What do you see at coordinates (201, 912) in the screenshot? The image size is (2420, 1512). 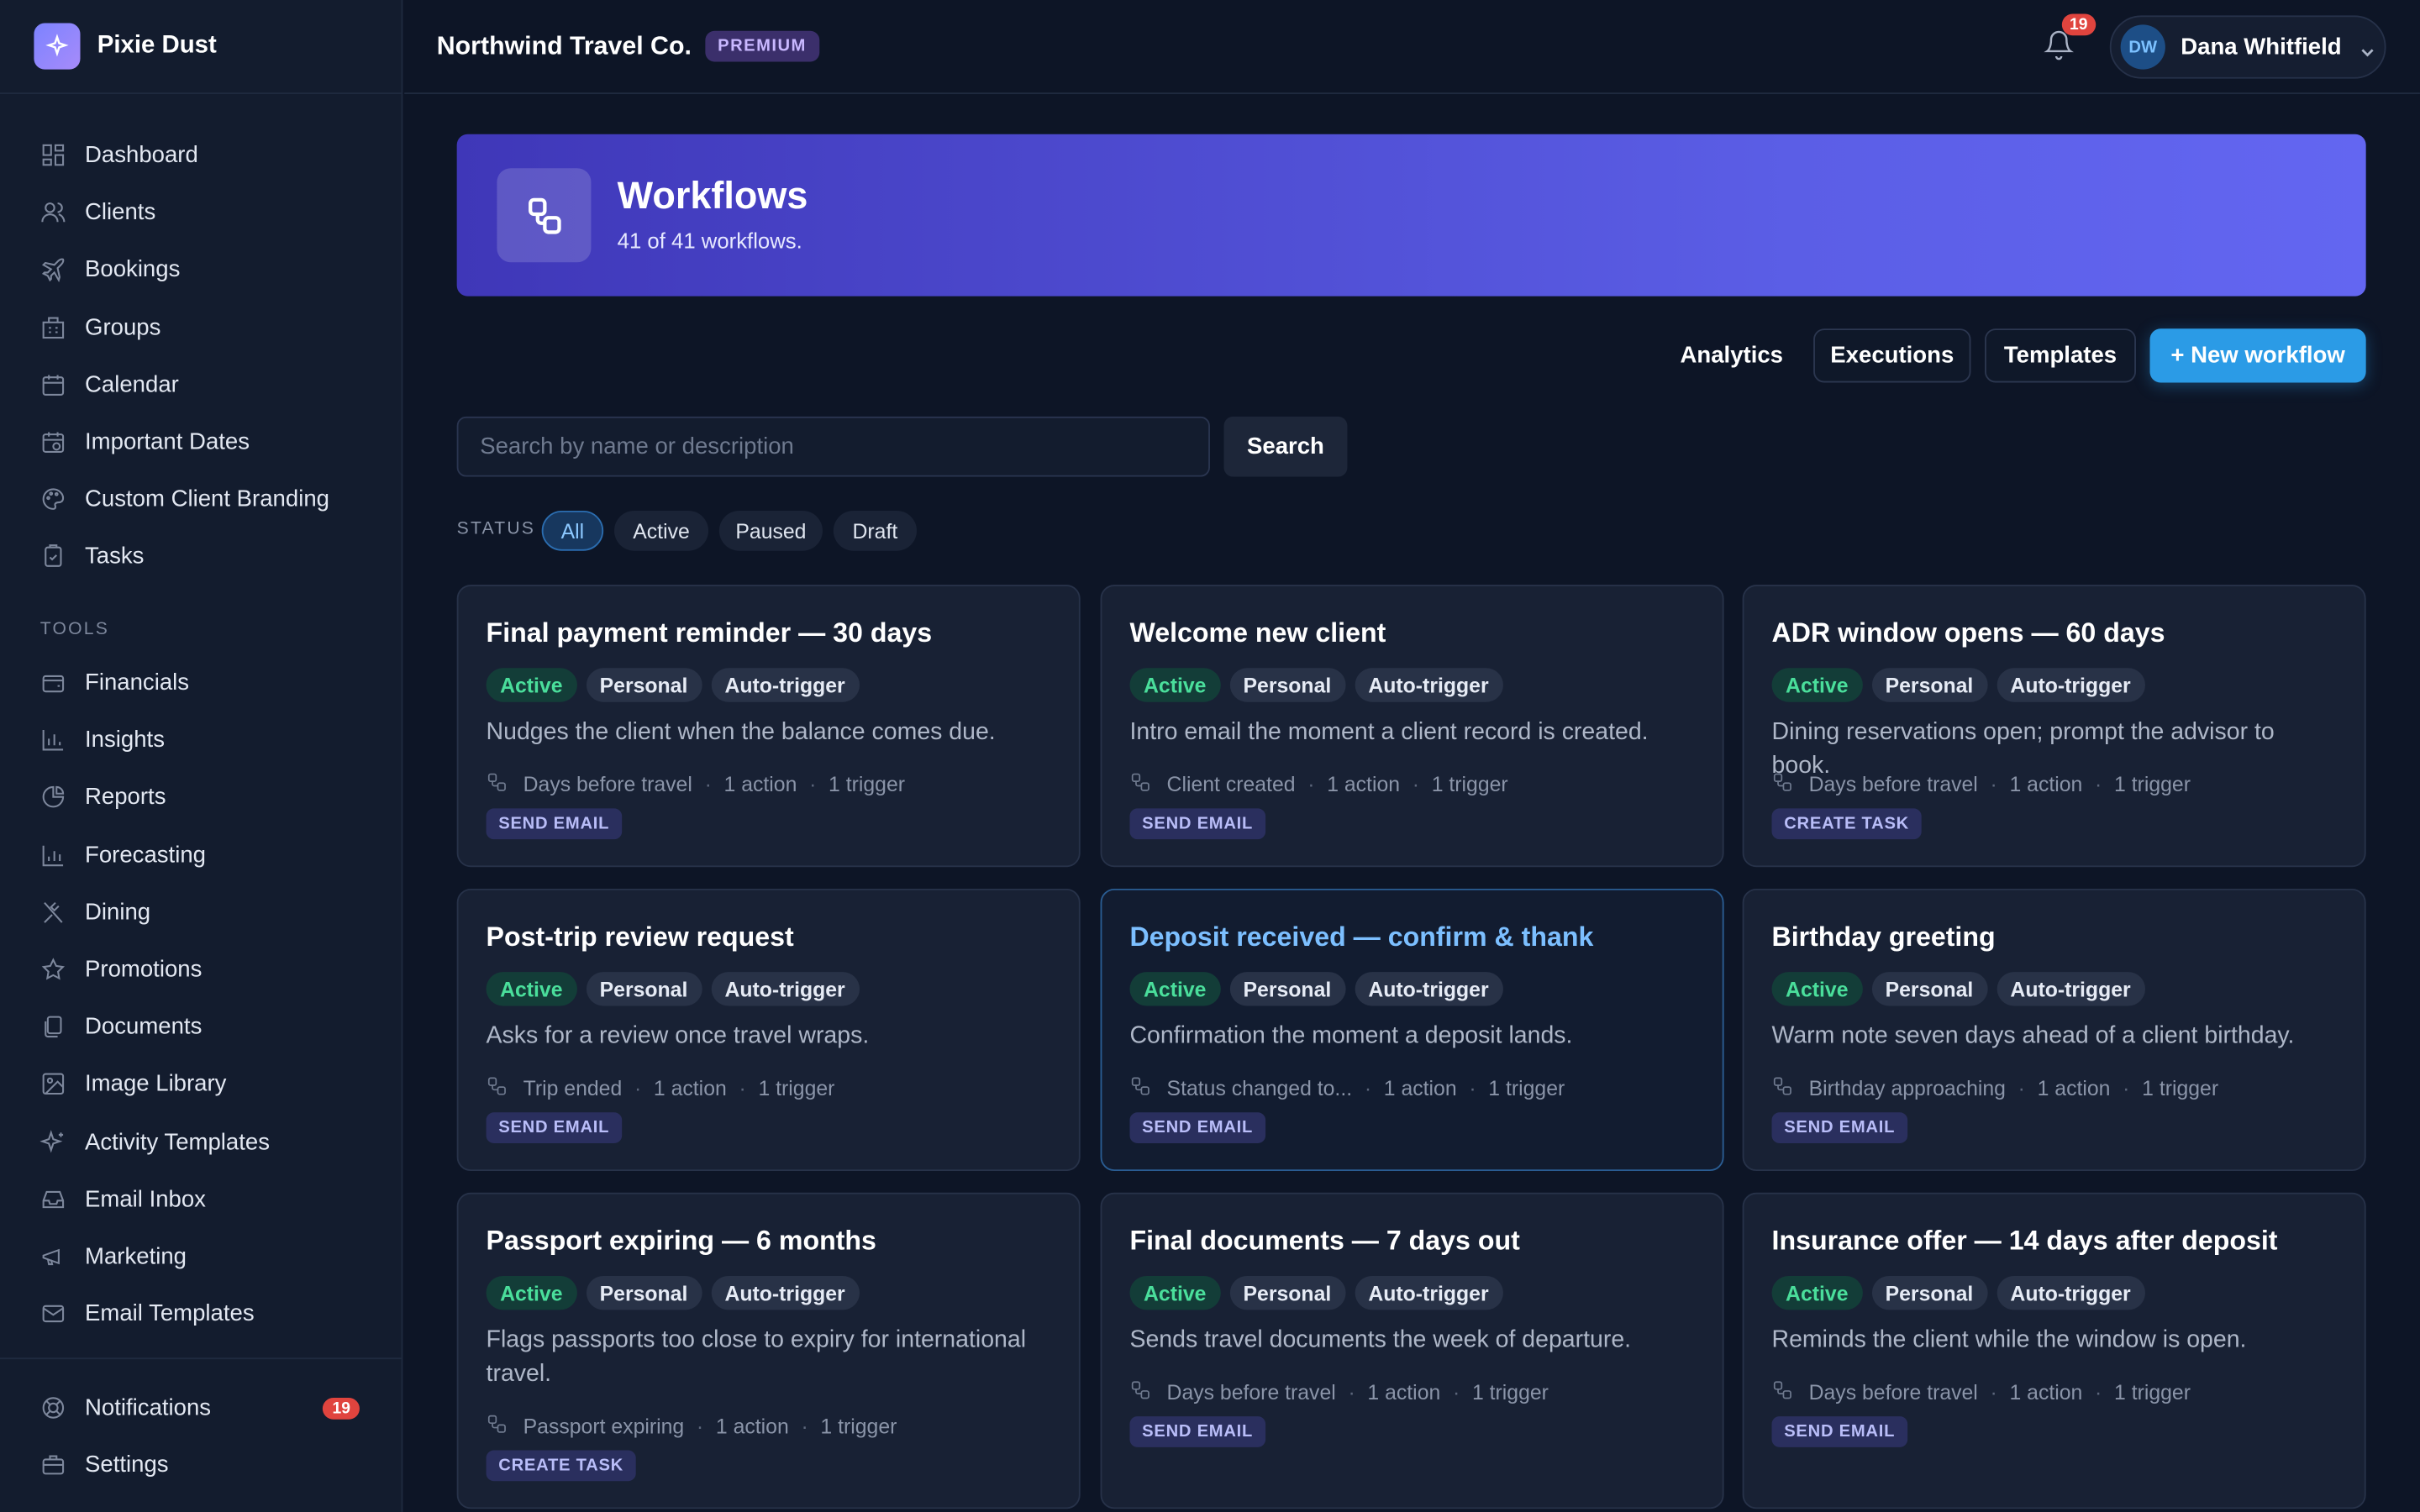 I see `sidebar-item-dining: Dining` at bounding box center [201, 912].